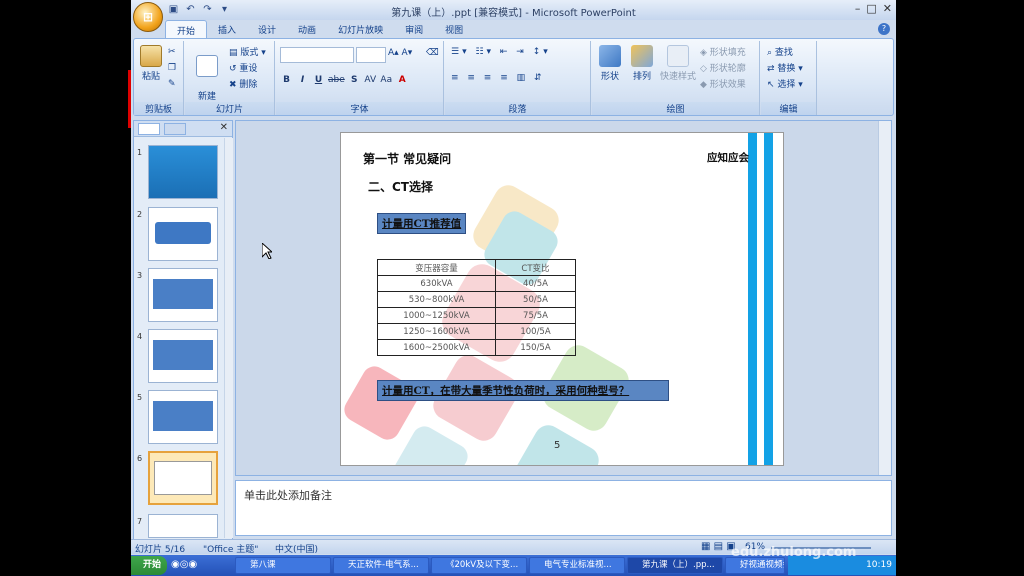  I want to click on group-clipboard: 粘贴 ✂ ❐ ✎ 剪贴板, so click(159, 78).